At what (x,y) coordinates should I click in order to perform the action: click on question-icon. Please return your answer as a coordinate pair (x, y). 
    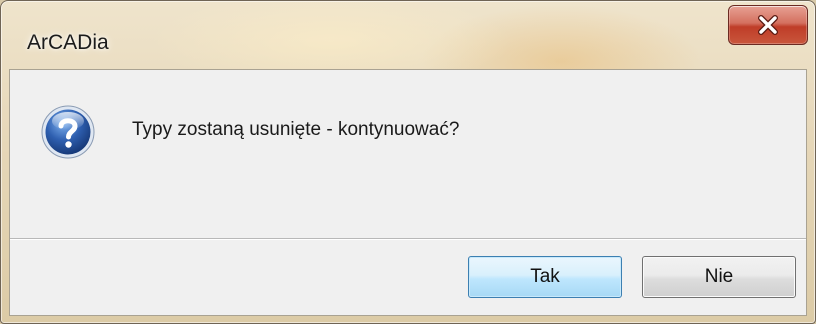
    Looking at the image, I should click on (68, 132).